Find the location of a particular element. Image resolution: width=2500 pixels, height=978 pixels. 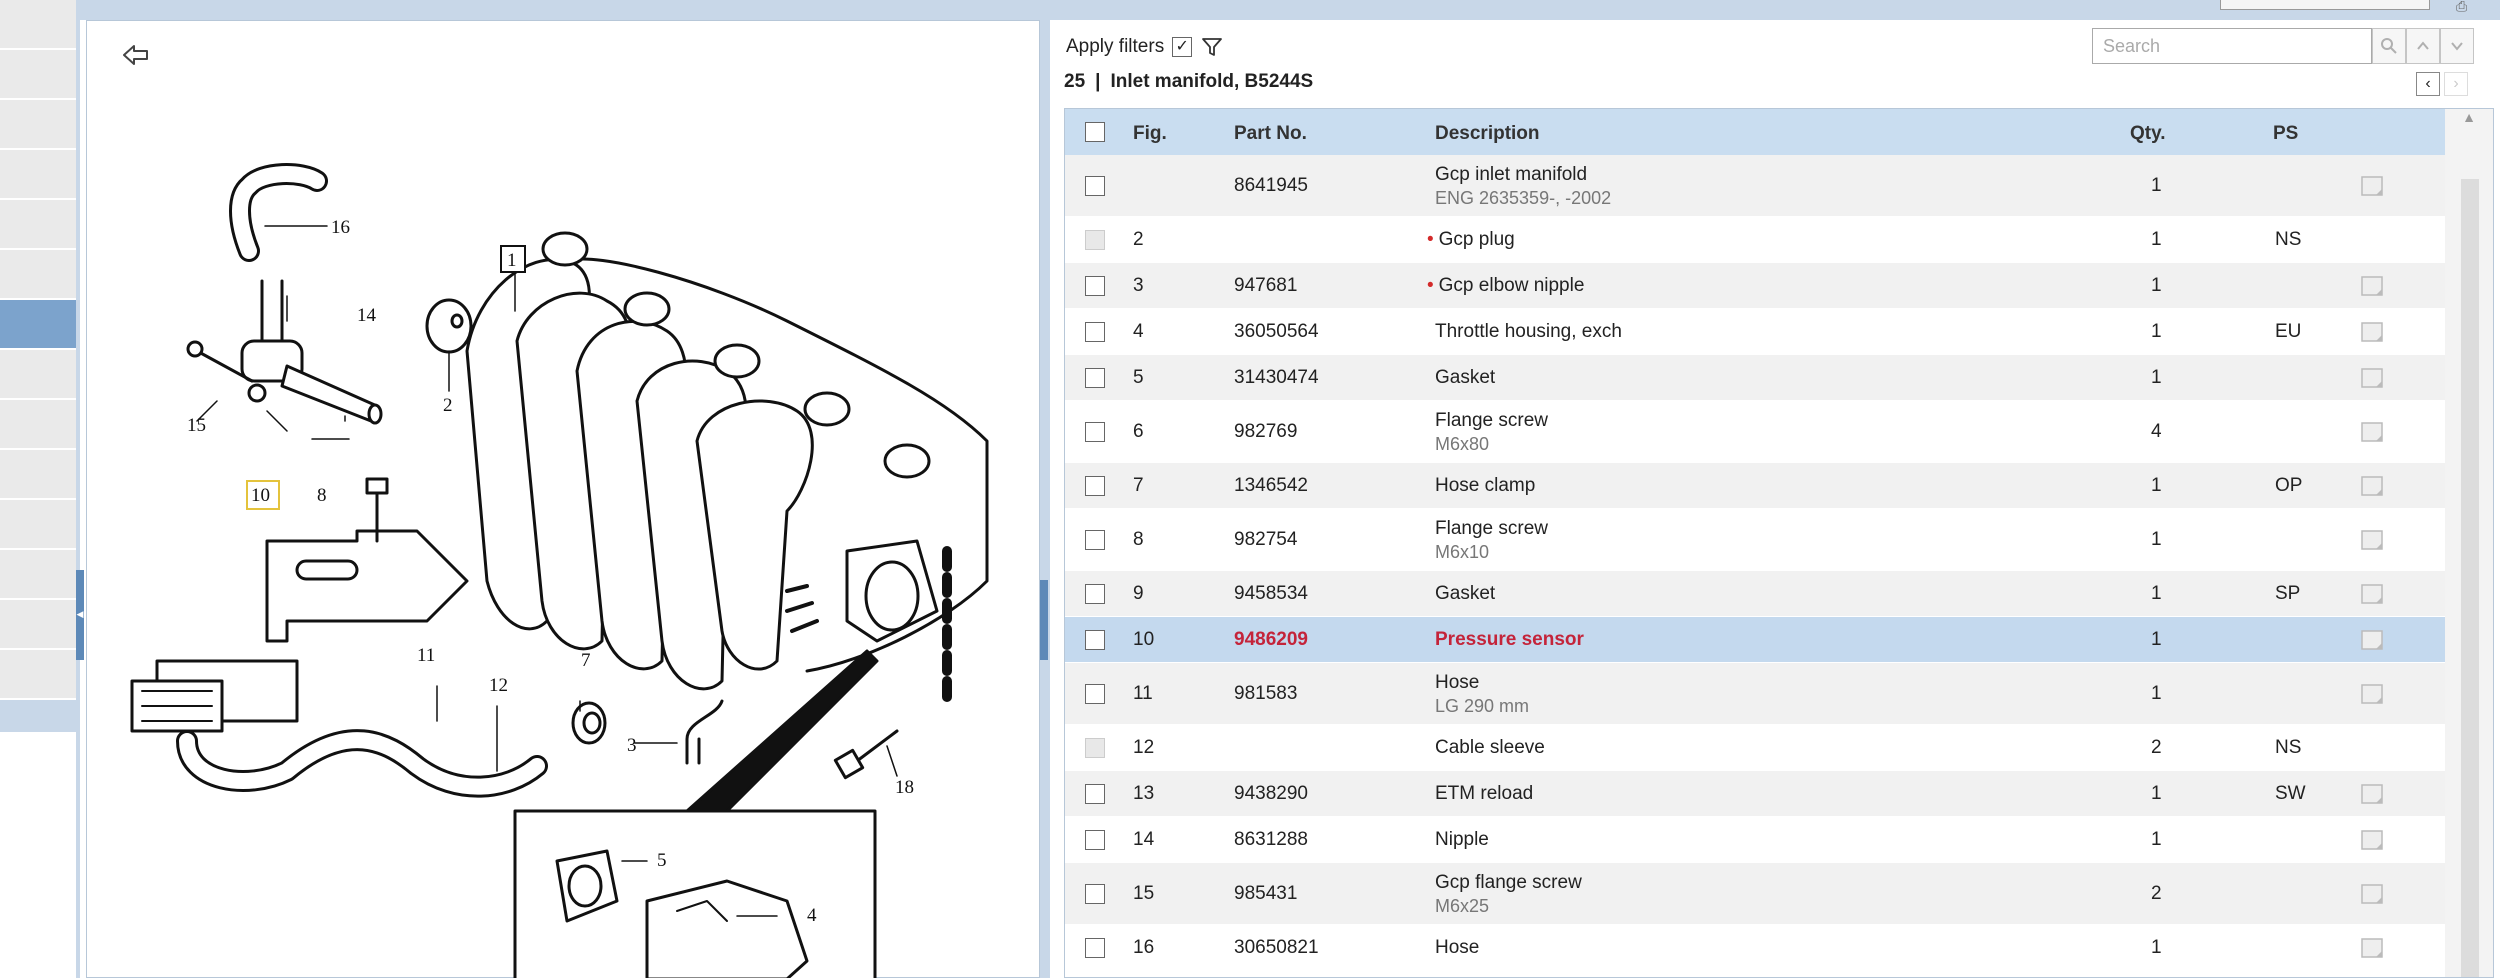

table-row: 11 981583 1 Hose LG 290 mm is located at coordinates (1755, 694).